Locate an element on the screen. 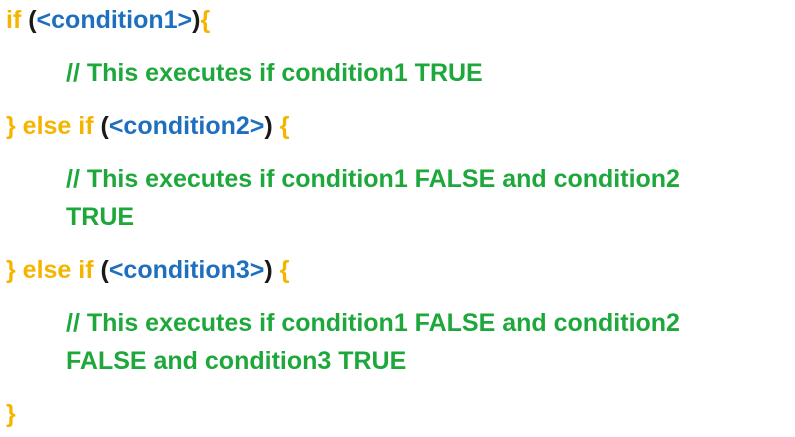  closing-brace-line: } is located at coordinates (11, 415).